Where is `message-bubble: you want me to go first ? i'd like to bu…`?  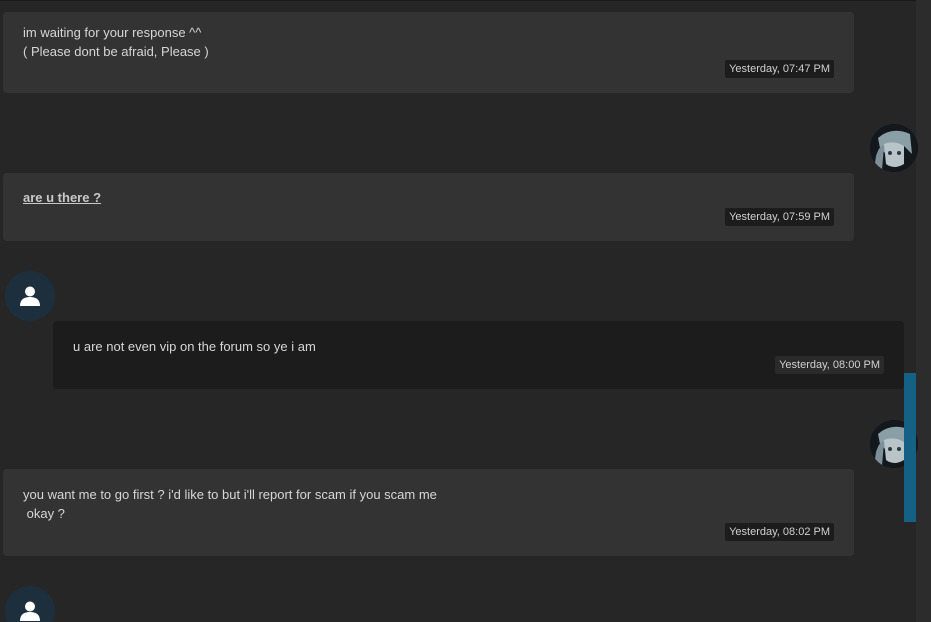
message-bubble: you want me to go first ? i'd like to bu… is located at coordinates (428, 512).